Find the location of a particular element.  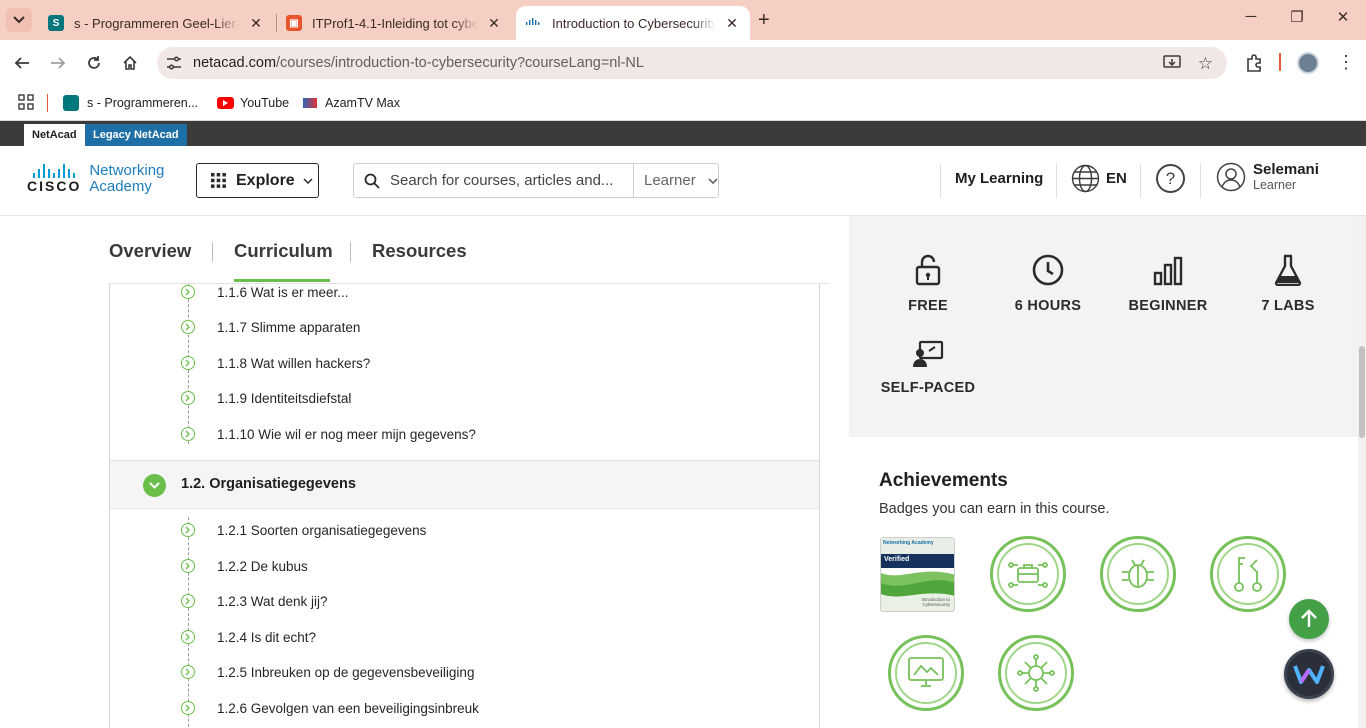

tab-resources: Resources is located at coordinates (419, 251).